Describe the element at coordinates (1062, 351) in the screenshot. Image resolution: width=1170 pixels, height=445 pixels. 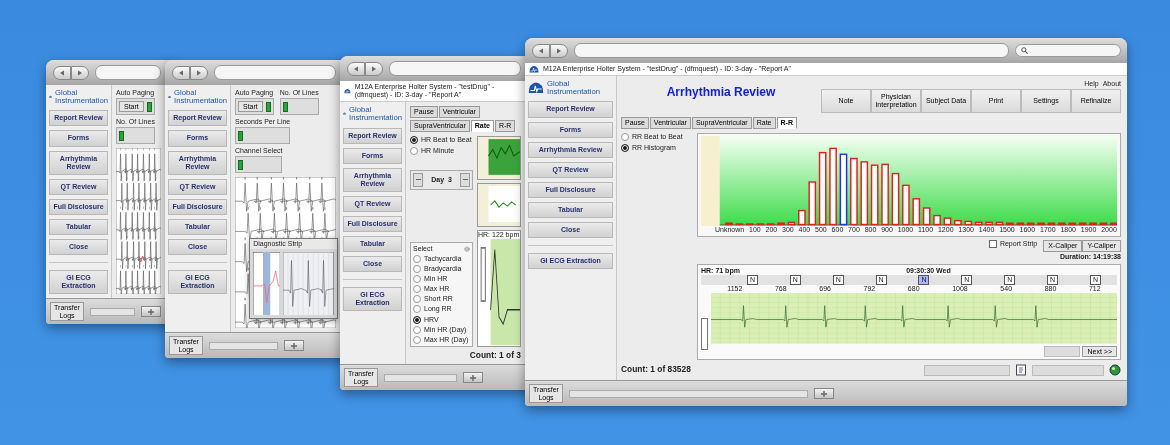
I see `previous-button` at that location.